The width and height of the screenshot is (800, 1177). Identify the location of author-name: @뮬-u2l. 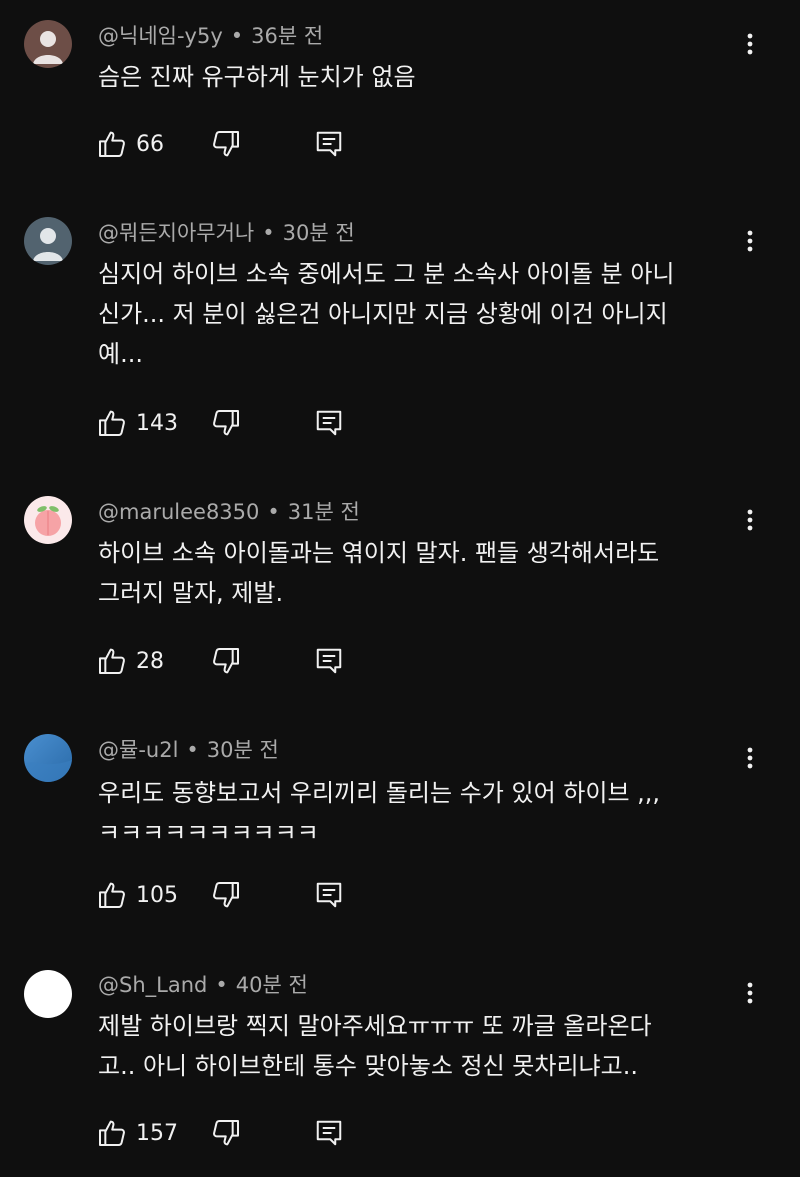
(138, 750).